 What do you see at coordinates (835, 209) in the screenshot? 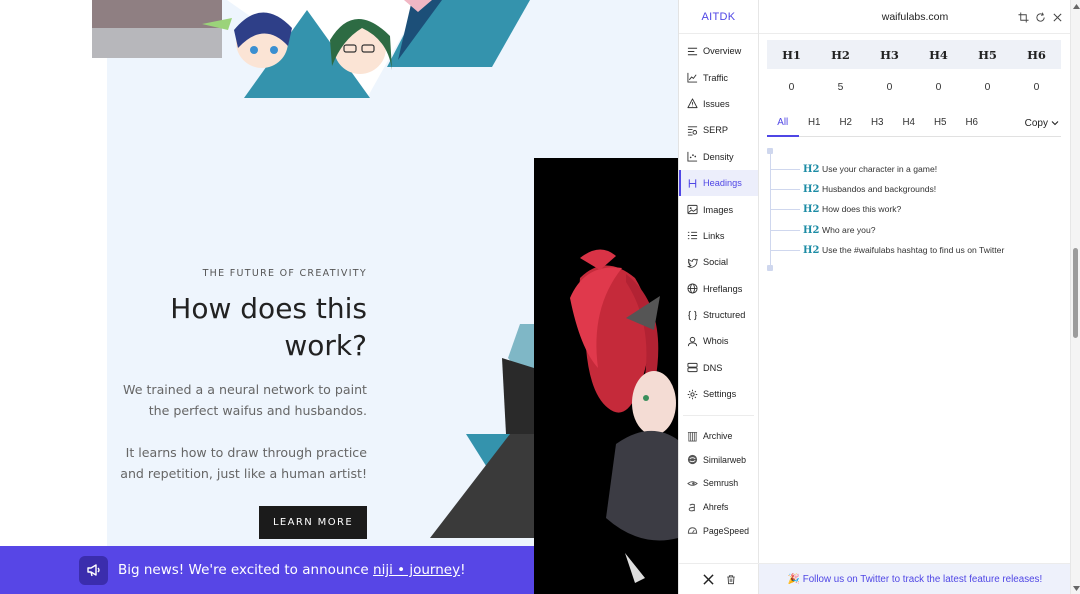
I see `heading-item: H2 How does this work?` at bounding box center [835, 209].